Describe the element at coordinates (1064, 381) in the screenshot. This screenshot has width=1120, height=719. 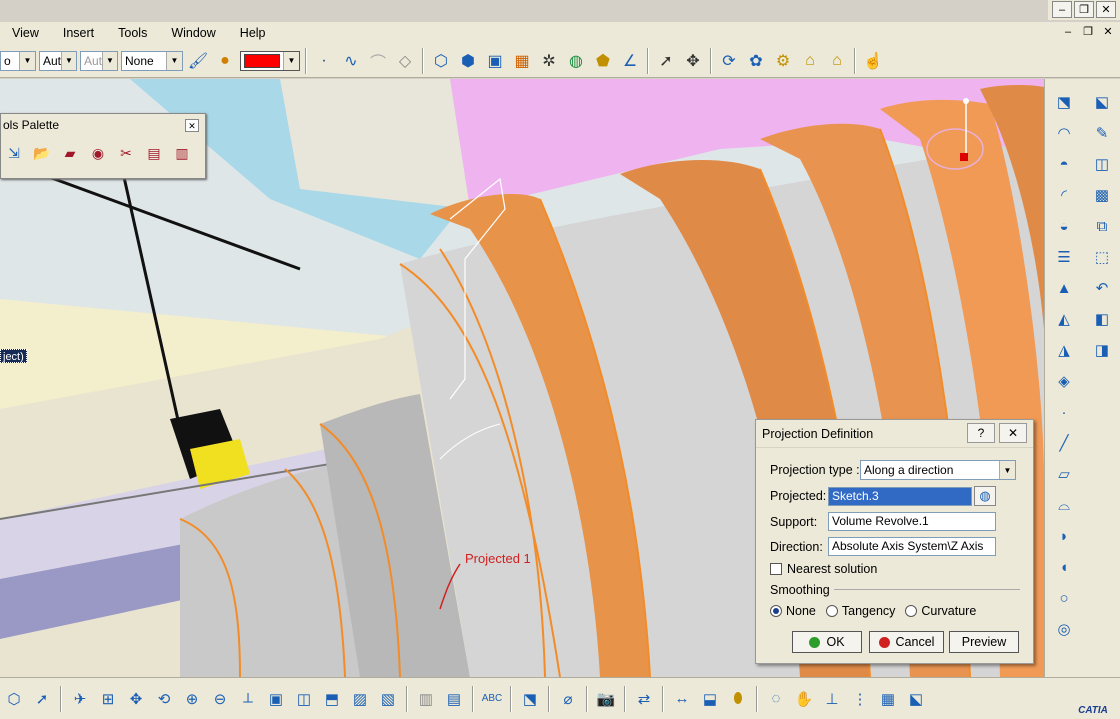
I see `trim-icon: ◈` at that location.